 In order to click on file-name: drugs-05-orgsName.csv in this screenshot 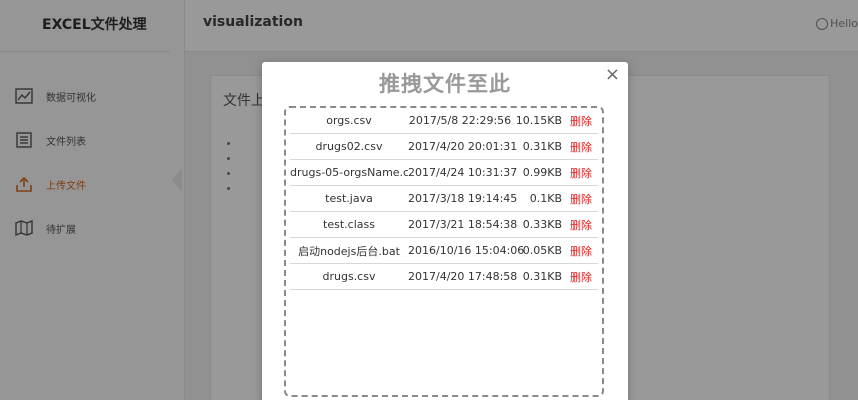, I will do `click(349, 172)`.